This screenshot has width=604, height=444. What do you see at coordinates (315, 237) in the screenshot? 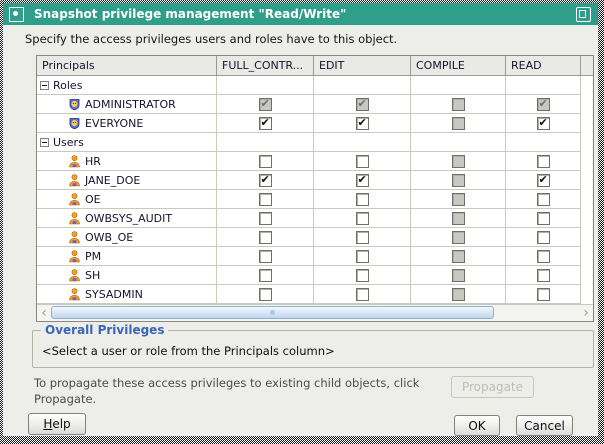
I see `principal-row: OWB_OE` at bounding box center [315, 237].